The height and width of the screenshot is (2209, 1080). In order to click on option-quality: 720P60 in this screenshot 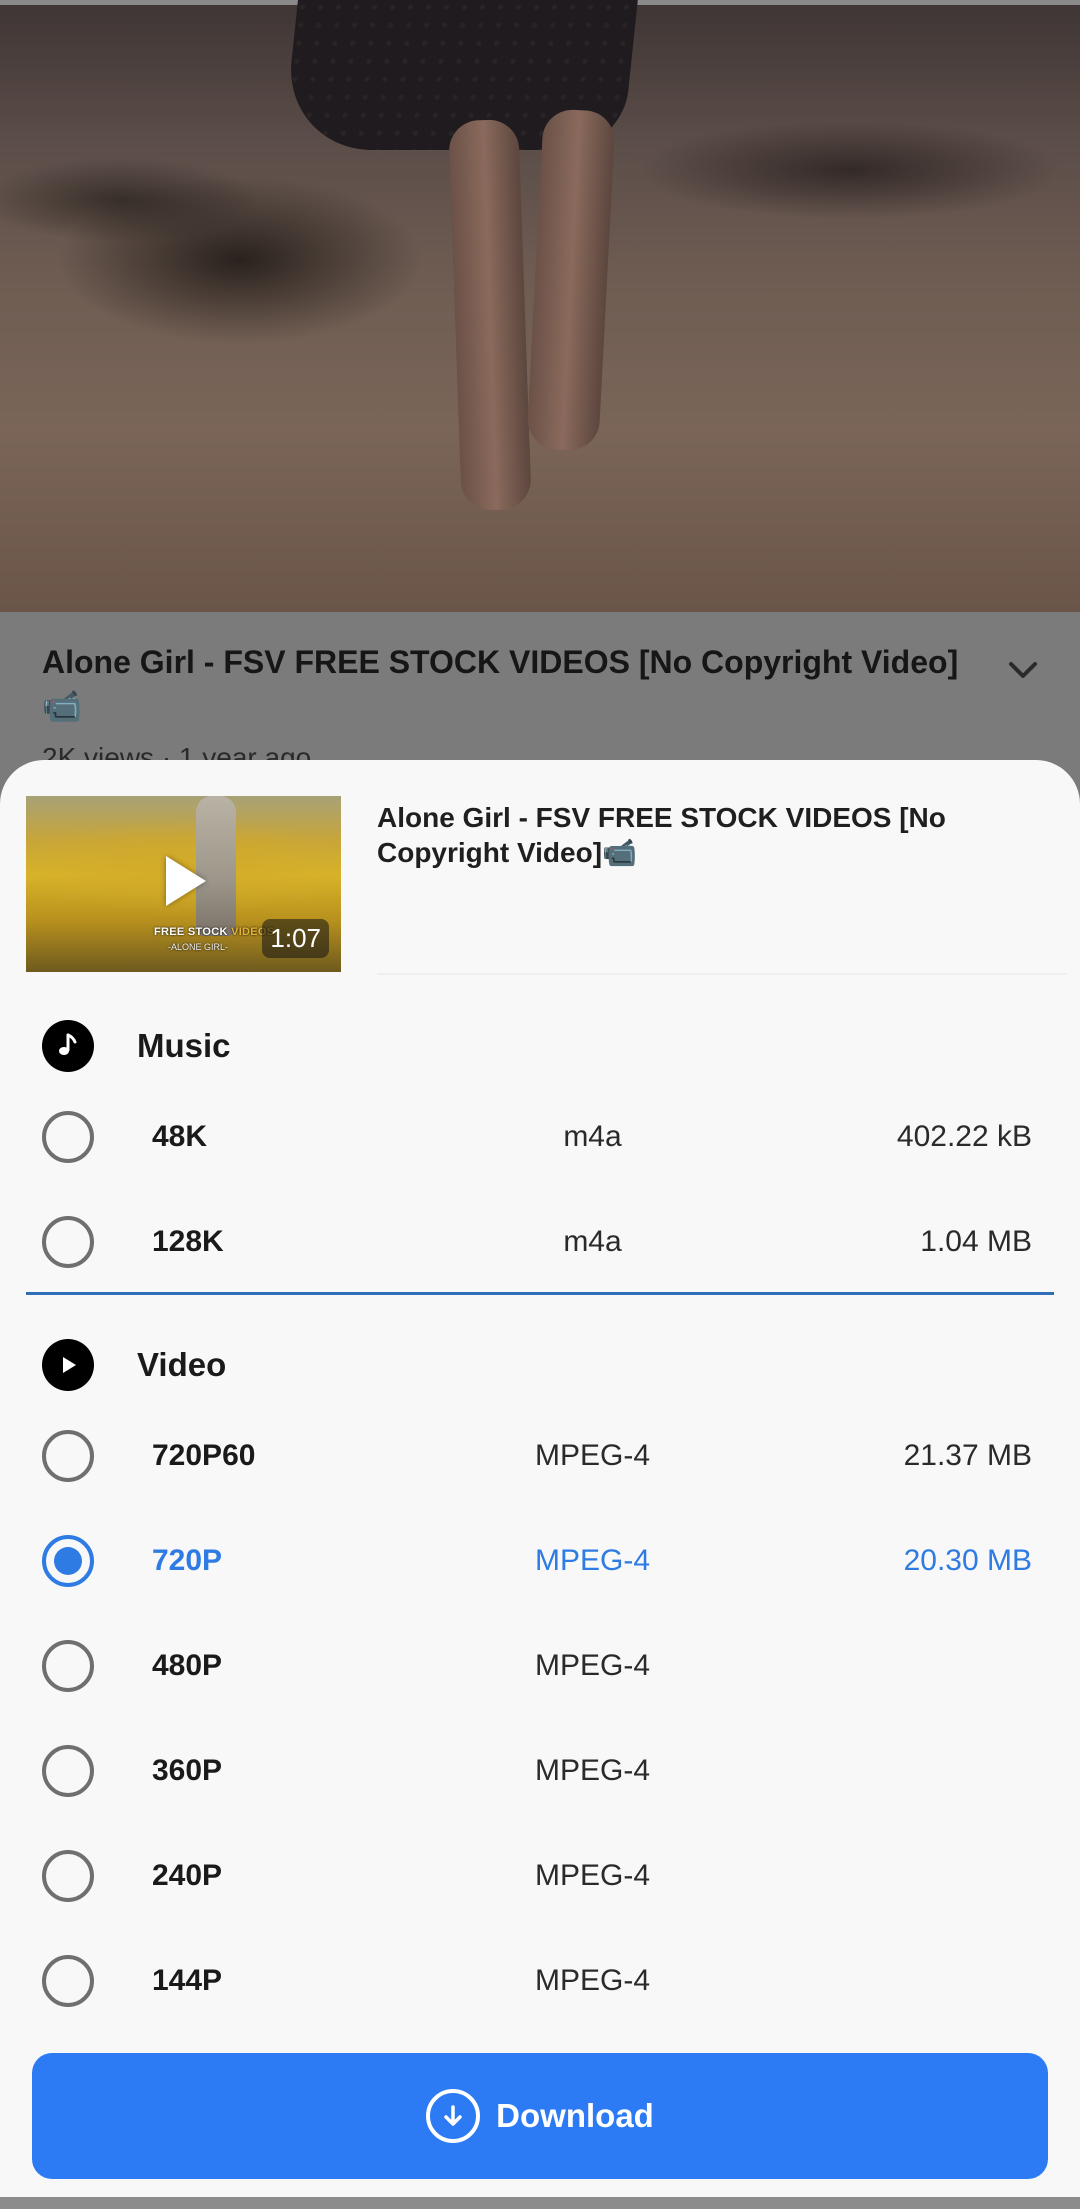, I will do `click(204, 1455)`.